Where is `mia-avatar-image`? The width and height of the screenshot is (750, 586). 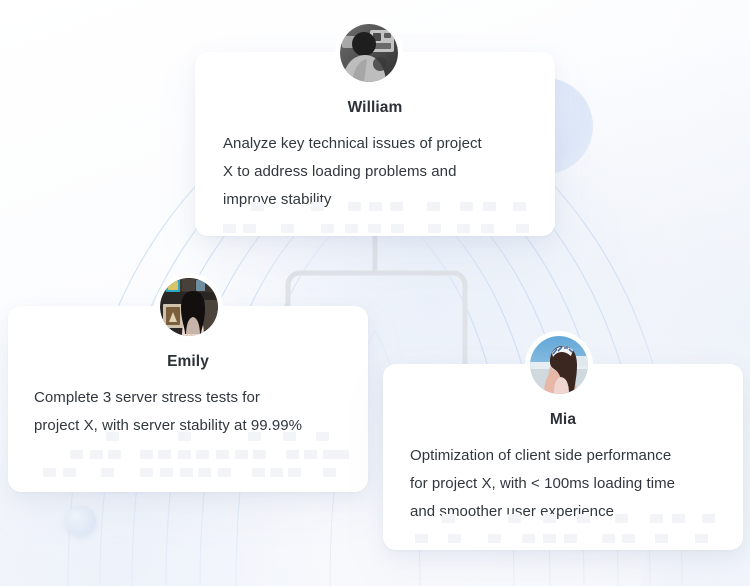
mia-avatar-image is located at coordinates (559, 365).